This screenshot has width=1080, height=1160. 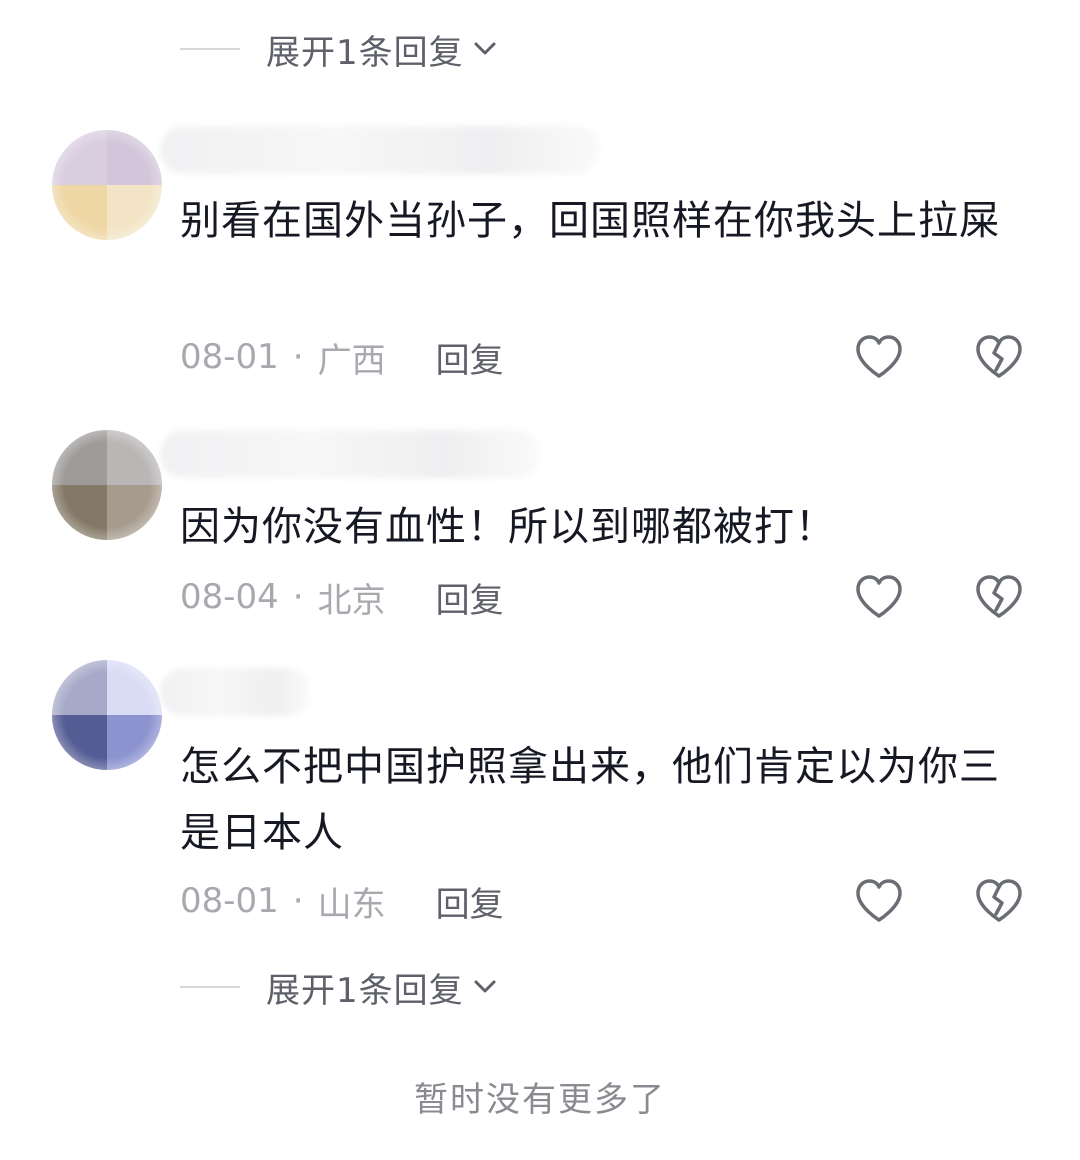 I want to click on comment-meta: 08-04 · 北京 回复, so click(x=342, y=597).